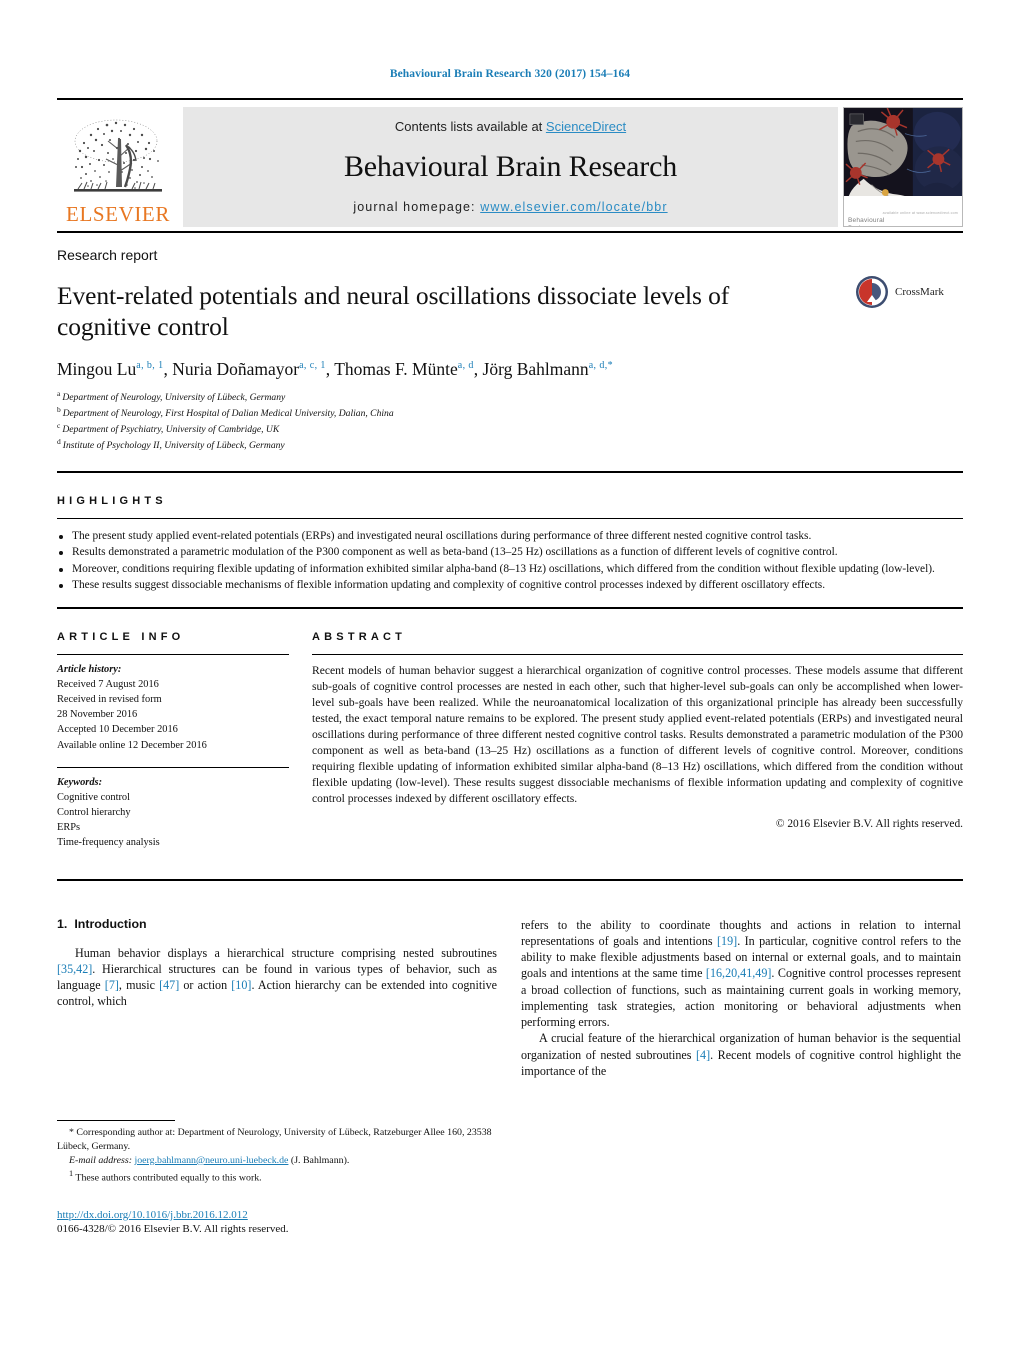 This screenshot has width=1020, height=1351. Describe the element at coordinates (59, 410) in the screenshot. I see `affiliation-key: b` at that location.